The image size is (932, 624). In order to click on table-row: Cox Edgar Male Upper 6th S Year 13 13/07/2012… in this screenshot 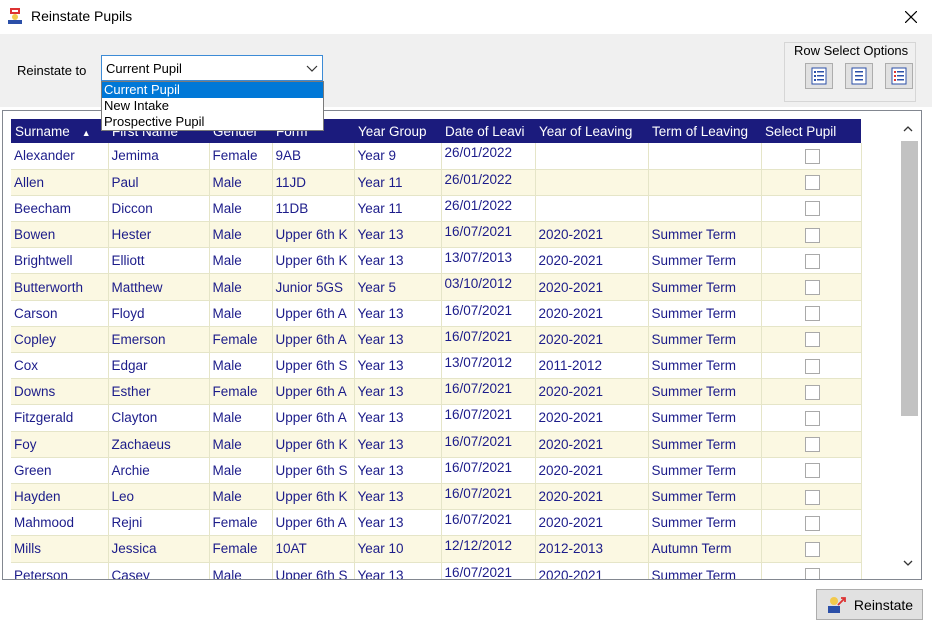, I will do `click(436, 366)`.